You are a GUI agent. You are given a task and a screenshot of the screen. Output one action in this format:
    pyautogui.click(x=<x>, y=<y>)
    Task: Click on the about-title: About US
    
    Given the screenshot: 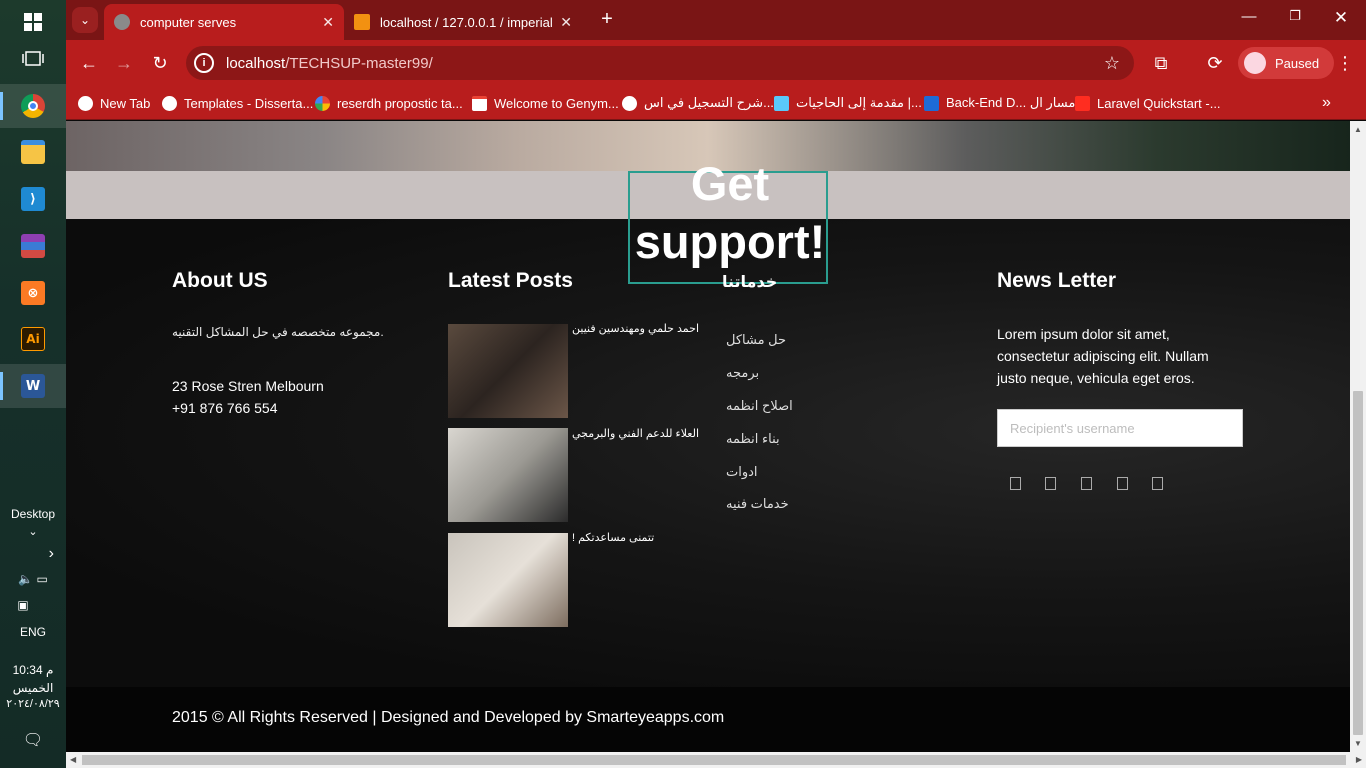 What is the action you would take?
    pyautogui.click(x=220, y=280)
    